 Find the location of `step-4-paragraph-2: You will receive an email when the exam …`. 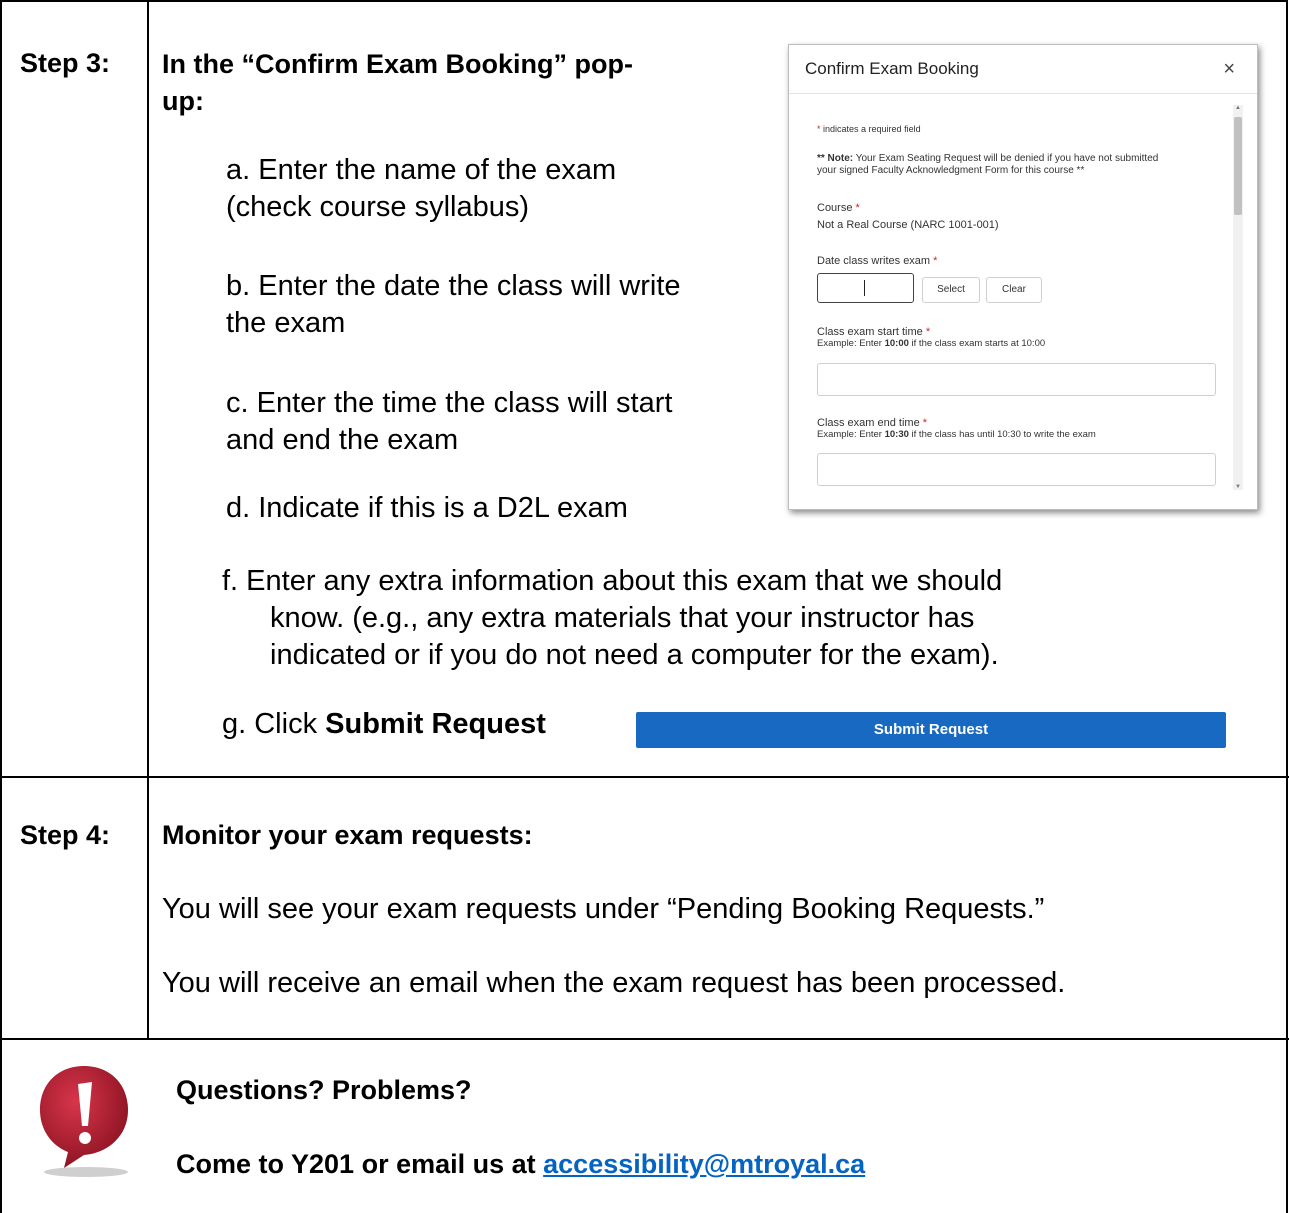

step-4-paragraph-2: You will receive an email when the exam … is located at coordinates (614, 983).